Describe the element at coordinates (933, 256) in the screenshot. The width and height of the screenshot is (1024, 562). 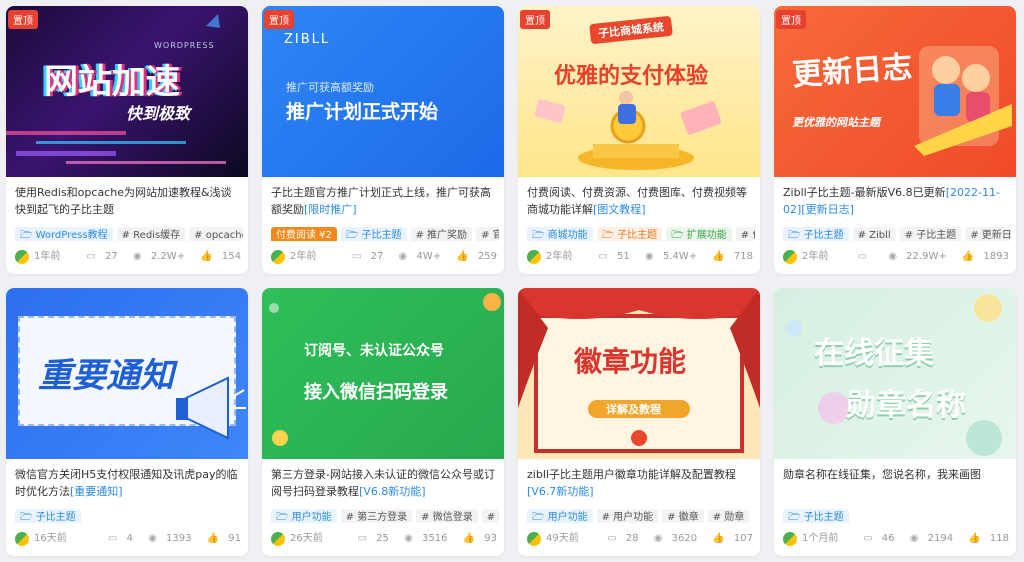
I see `post-stats: ▭ ◉ 22.9W+ 👍 1893` at that location.